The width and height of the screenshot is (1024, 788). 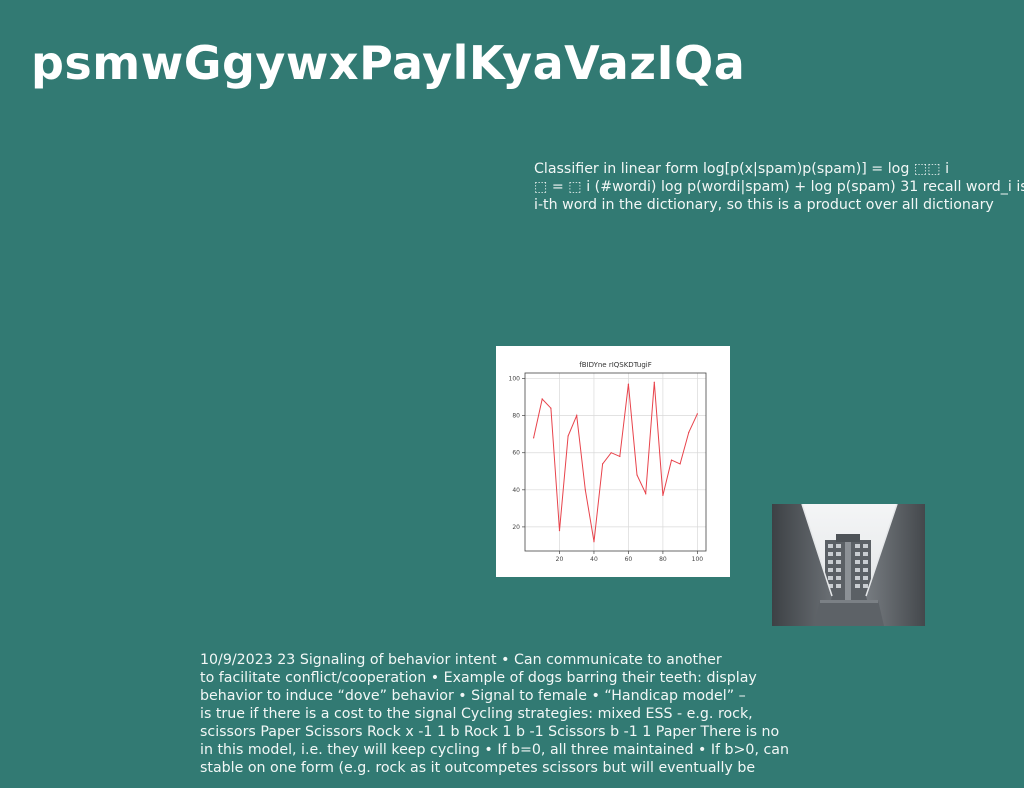 I want to click on y-tick-label: 40, so click(x=516, y=490).